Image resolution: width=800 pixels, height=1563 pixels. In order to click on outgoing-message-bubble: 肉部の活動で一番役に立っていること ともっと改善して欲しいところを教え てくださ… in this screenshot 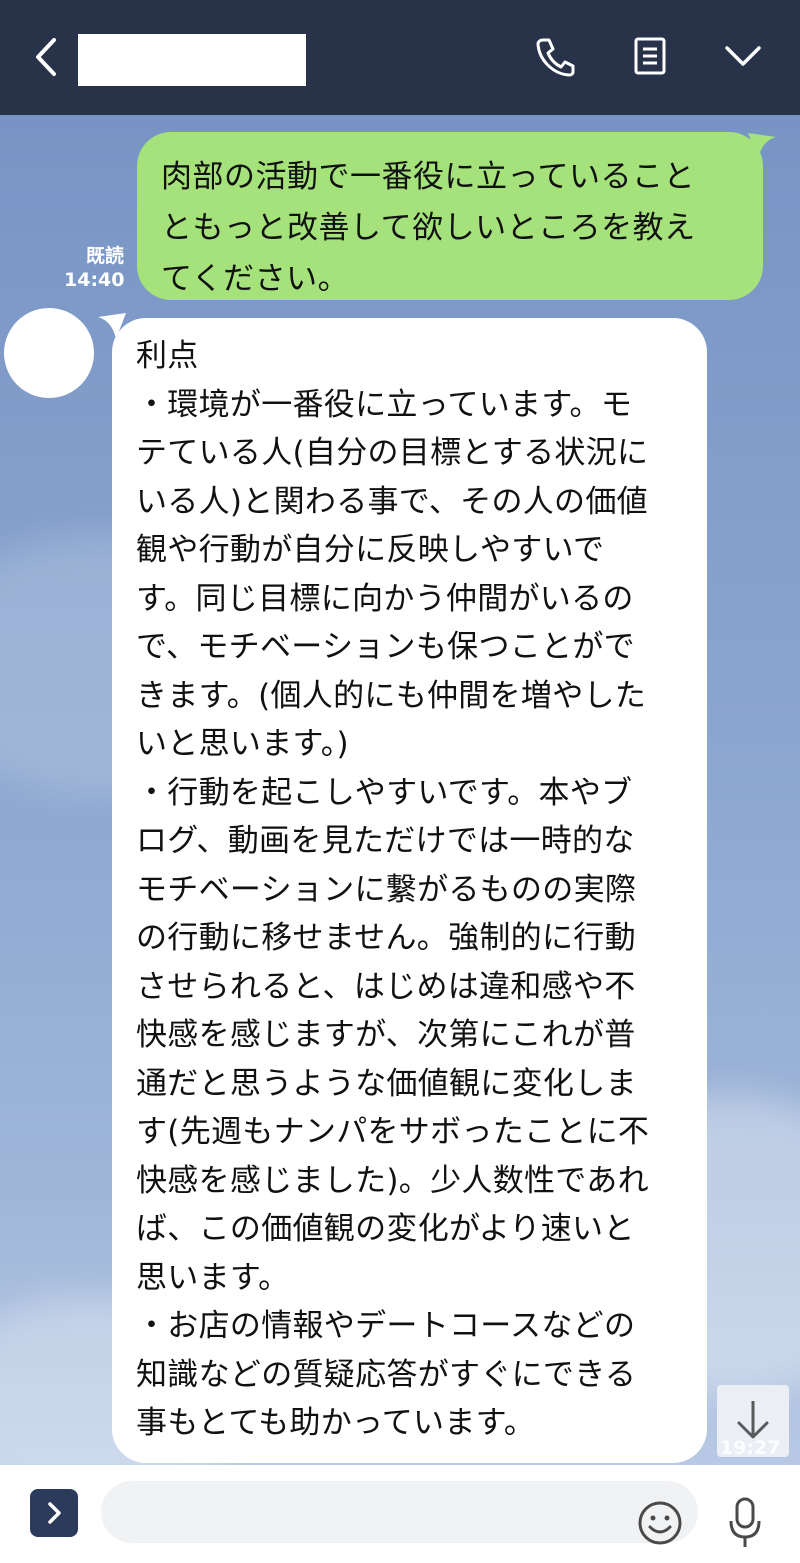, I will do `click(450, 216)`.